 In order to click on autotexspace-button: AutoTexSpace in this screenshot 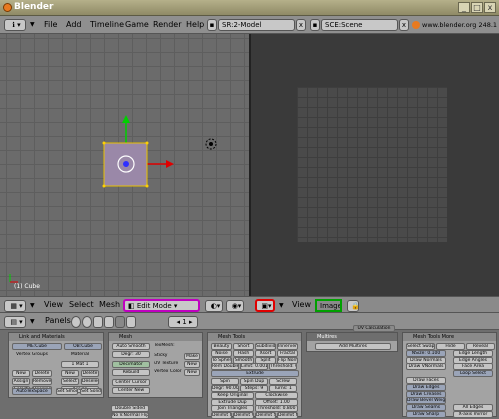, I will do `click(32, 391)`.